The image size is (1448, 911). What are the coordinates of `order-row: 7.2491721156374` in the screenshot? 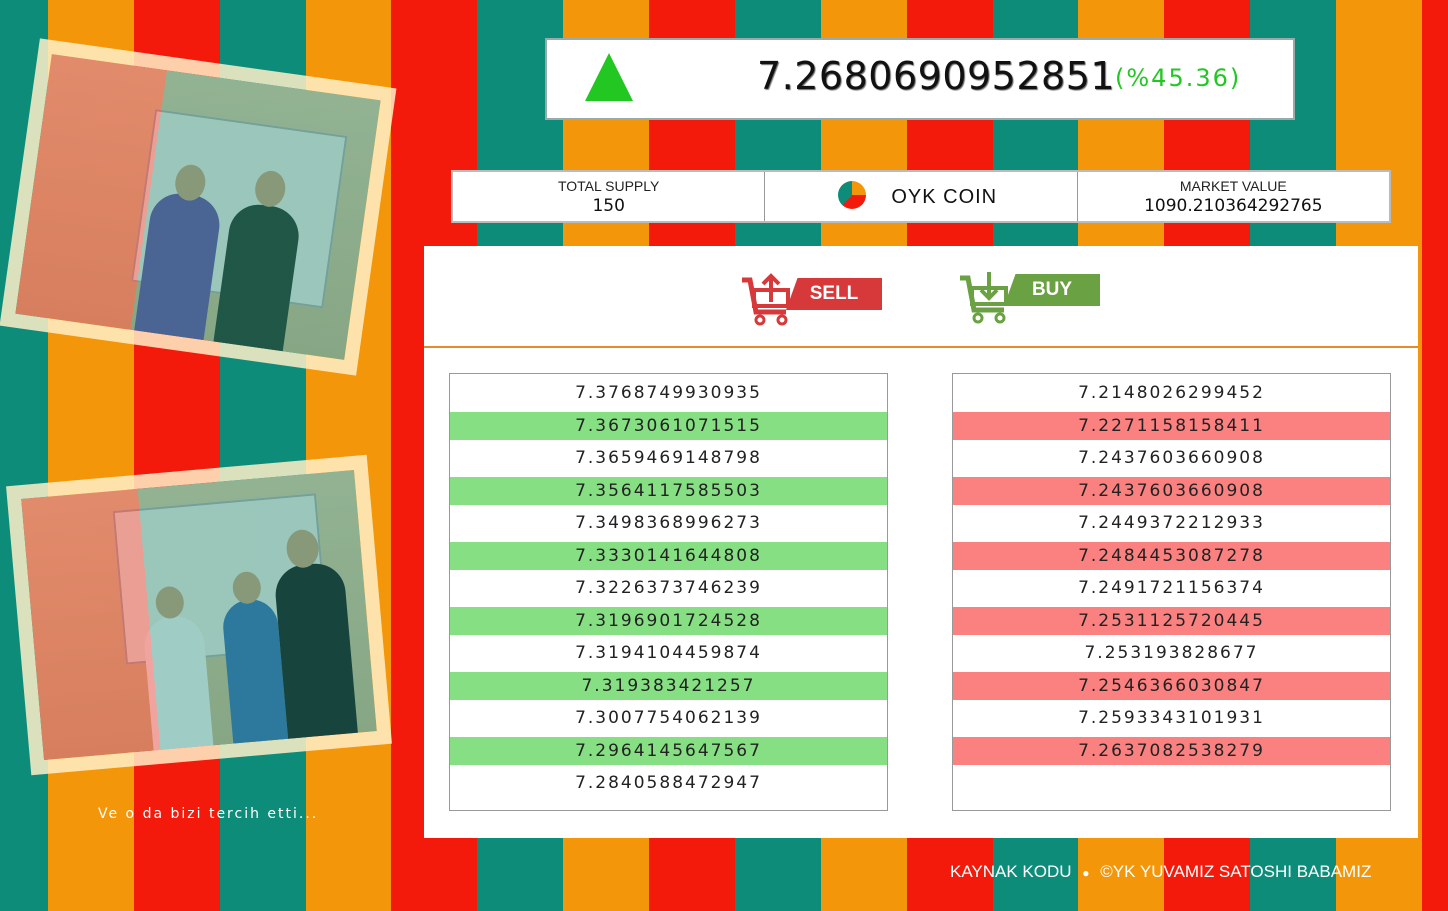 It's located at (1171, 588).